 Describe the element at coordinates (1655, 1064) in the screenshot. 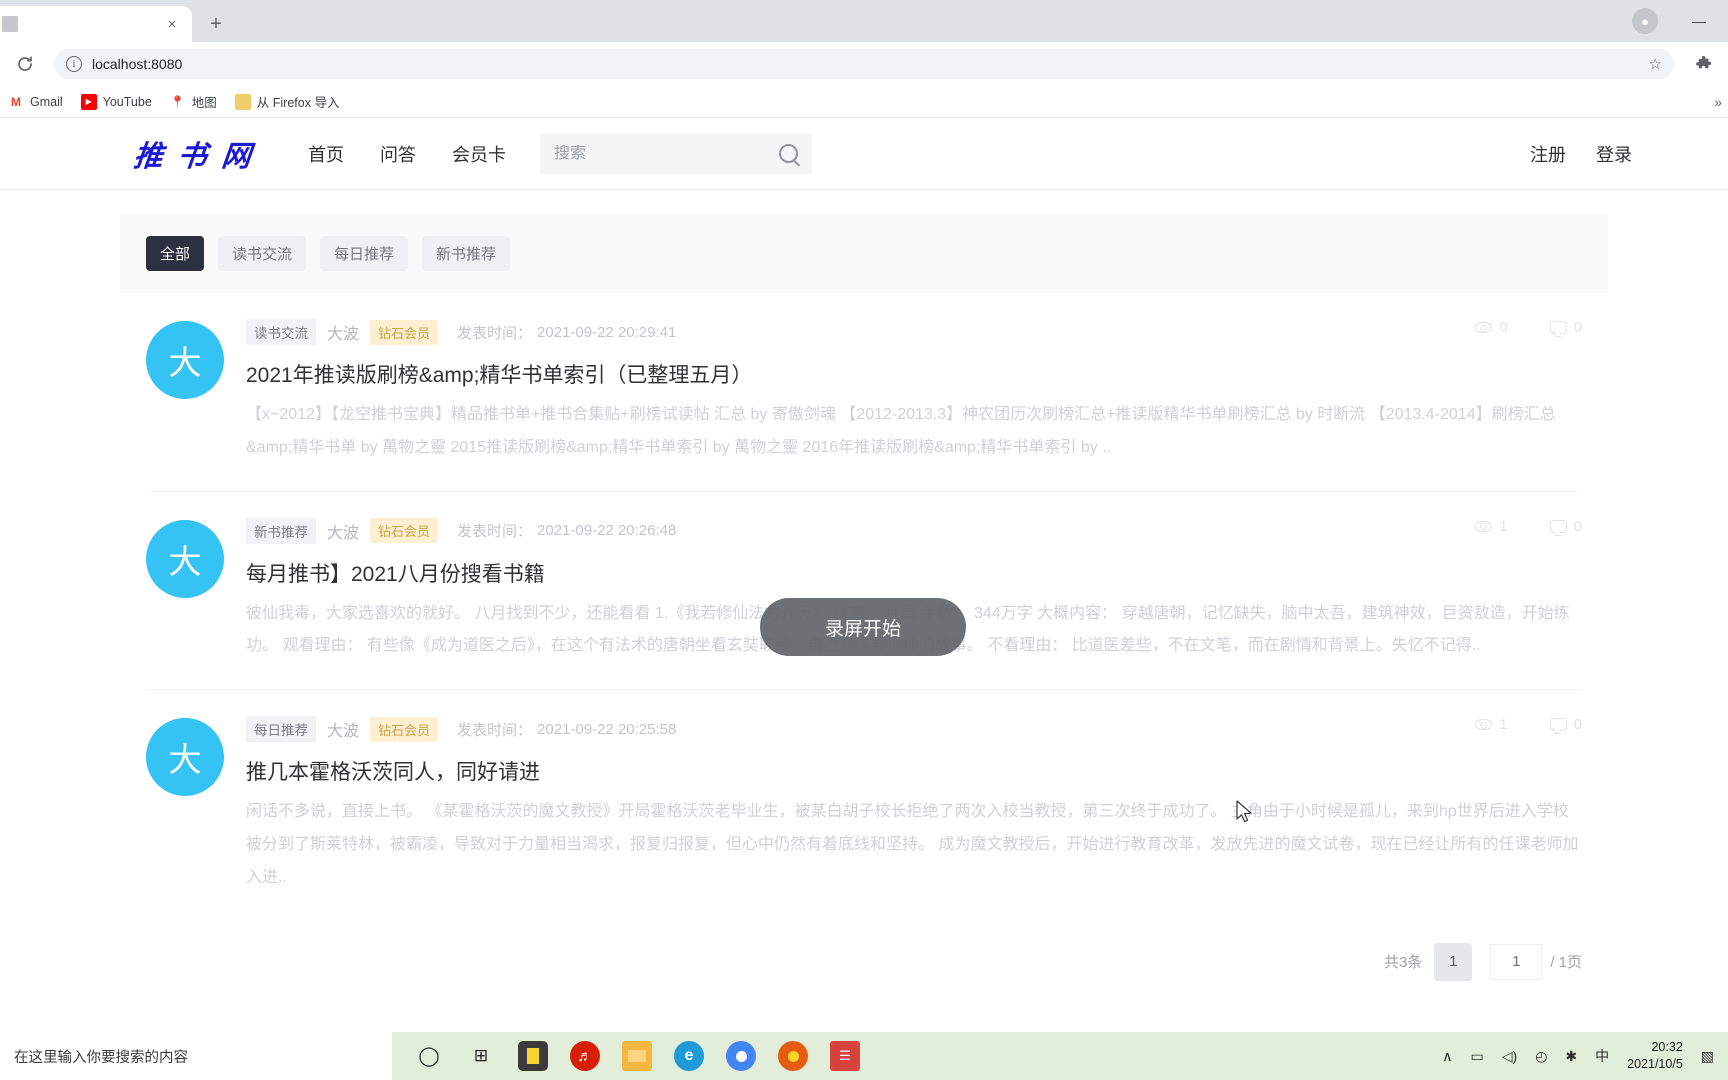

I see `clock-date: 2021/10/5` at that location.